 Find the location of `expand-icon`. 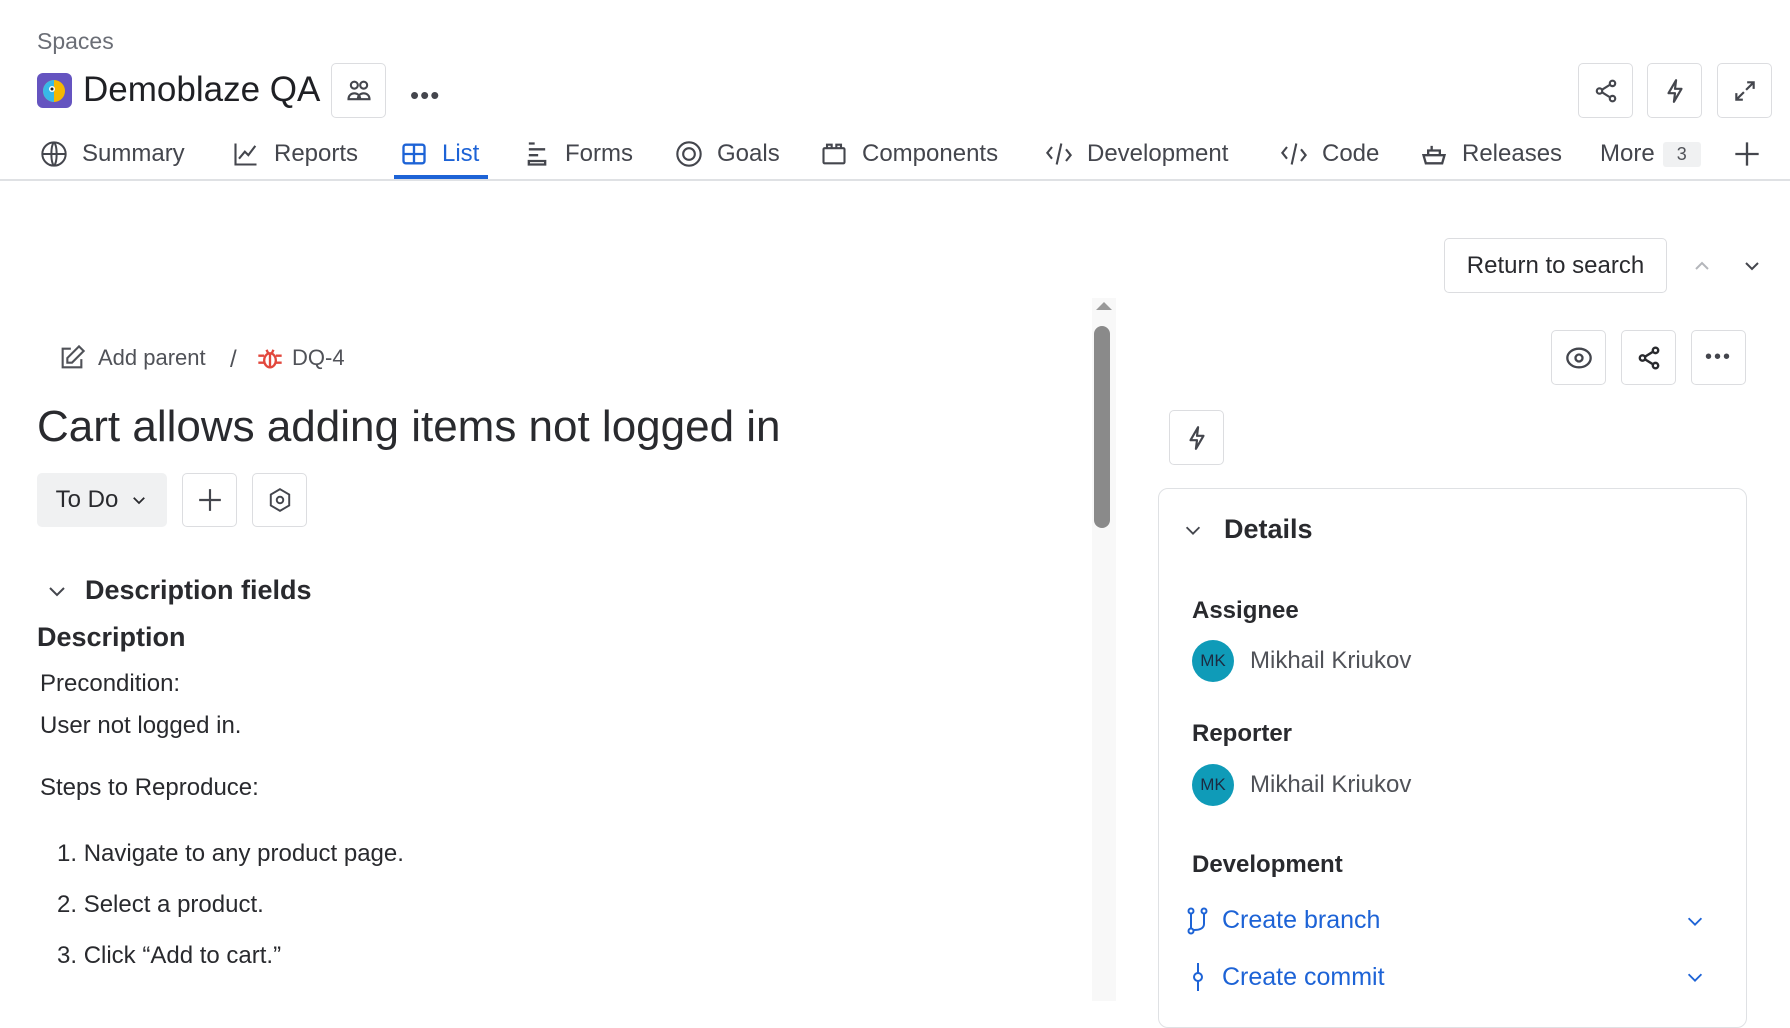

expand-icon is located at coordinates (1744, 90).